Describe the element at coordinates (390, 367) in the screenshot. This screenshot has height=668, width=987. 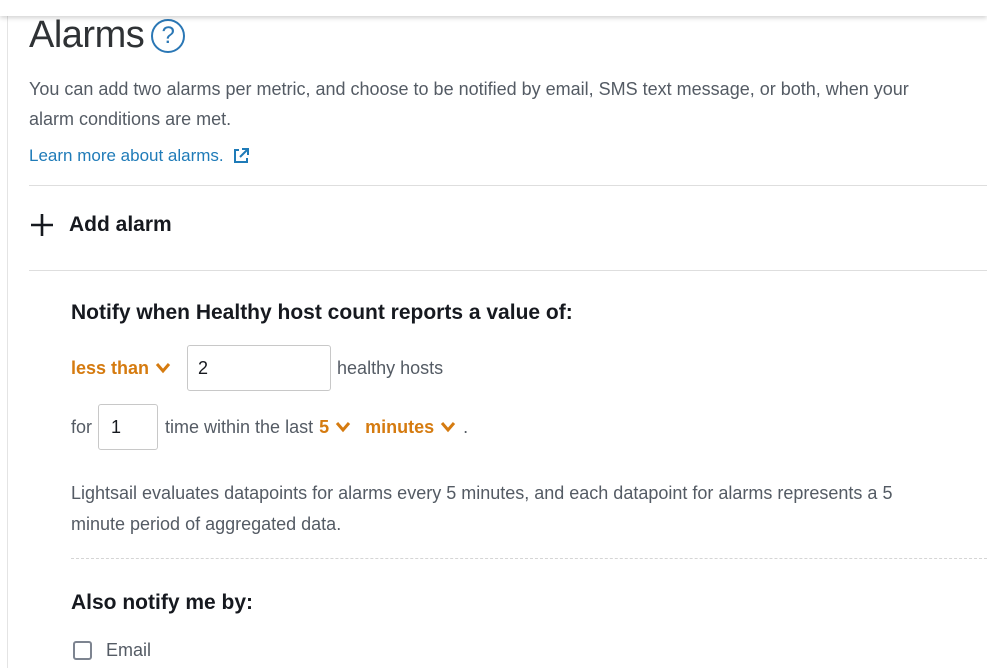
I see `threshold-suffix: healthy hosts` at that location.